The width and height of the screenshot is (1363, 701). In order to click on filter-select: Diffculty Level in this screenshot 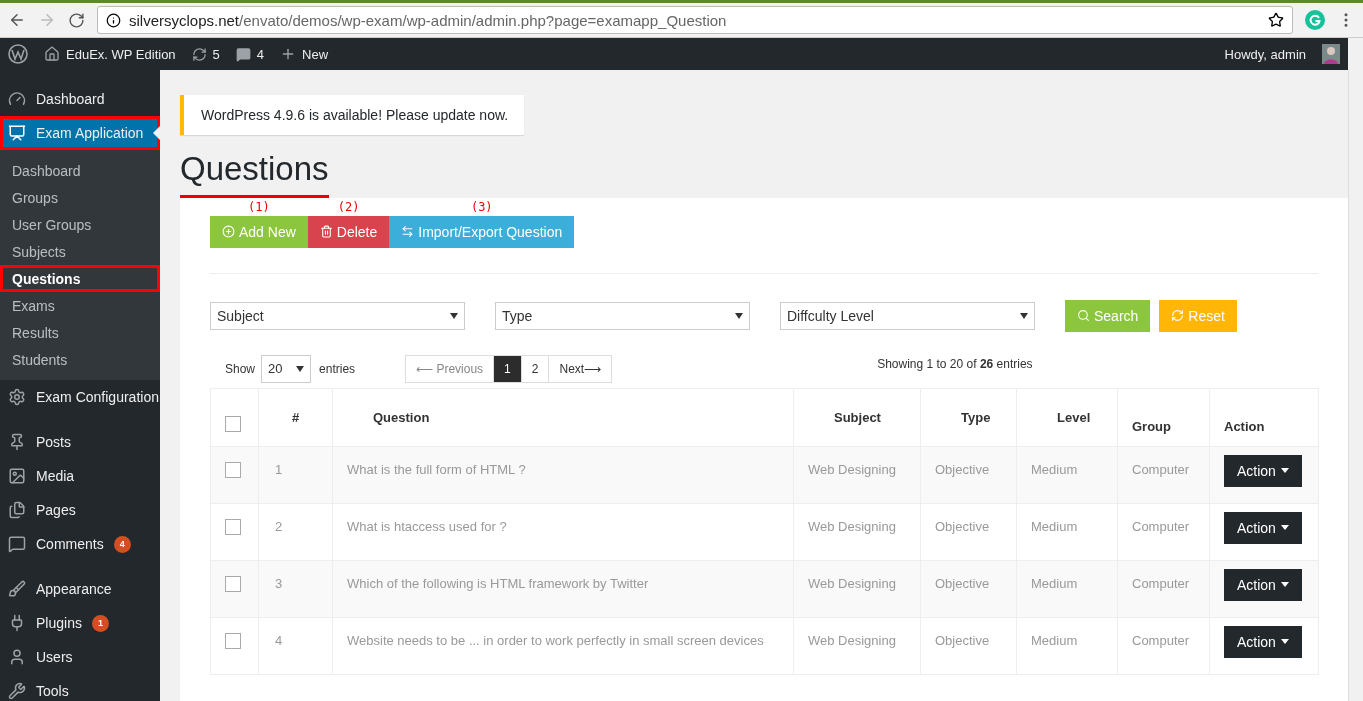, I will do `click(907, 315)`.